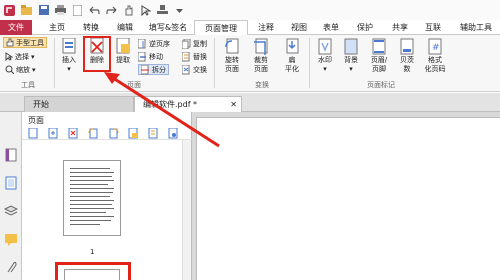  I want to click on tab-view: 视图, so click(299, 27).